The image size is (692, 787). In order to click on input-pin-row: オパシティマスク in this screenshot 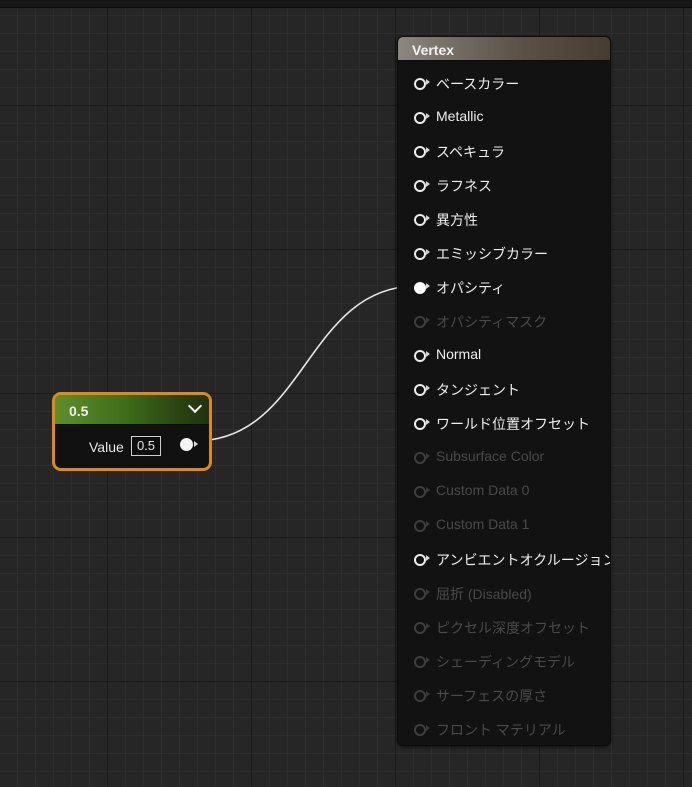, I will do `click(504, 322)`.